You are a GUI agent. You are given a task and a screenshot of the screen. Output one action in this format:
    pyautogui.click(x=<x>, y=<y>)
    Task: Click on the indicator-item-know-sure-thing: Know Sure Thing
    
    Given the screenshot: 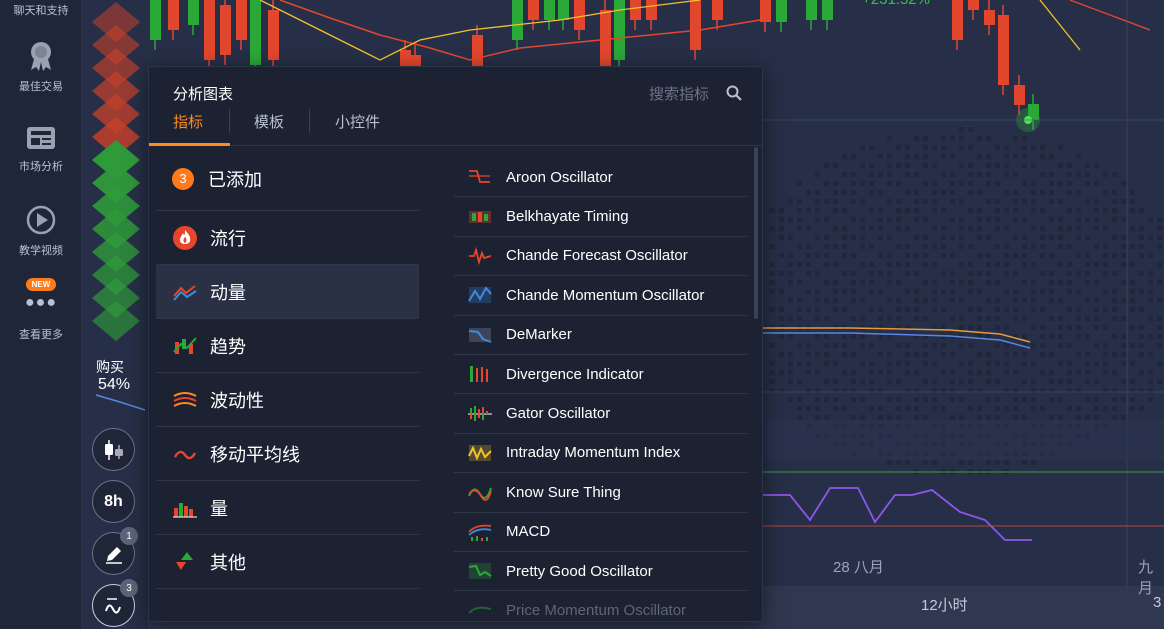 What is the action you would take?
    pyautogui.click(x=600, y=493)
    